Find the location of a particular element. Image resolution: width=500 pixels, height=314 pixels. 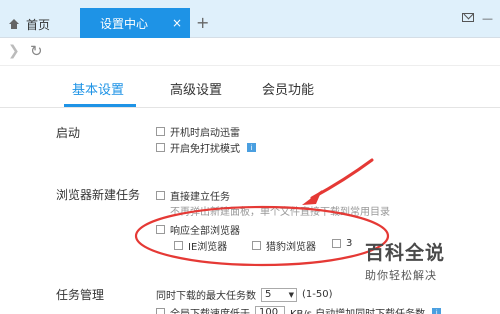

info-icon: i is located at coordinates (251, 147).